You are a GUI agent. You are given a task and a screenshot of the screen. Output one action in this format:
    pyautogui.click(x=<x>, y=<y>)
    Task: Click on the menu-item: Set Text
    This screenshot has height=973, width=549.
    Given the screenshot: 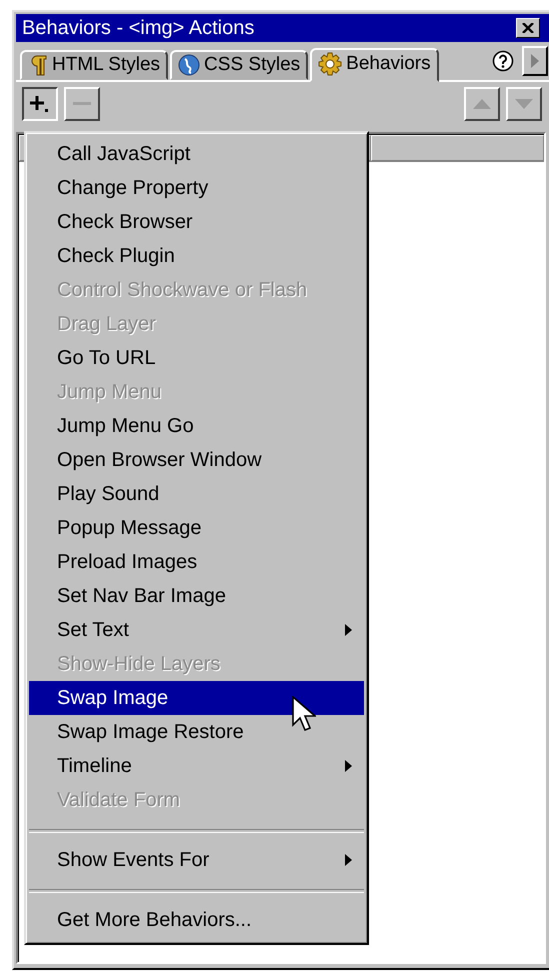 What is the action you would take?
    pyautogui.click(x=196, y=630)
    